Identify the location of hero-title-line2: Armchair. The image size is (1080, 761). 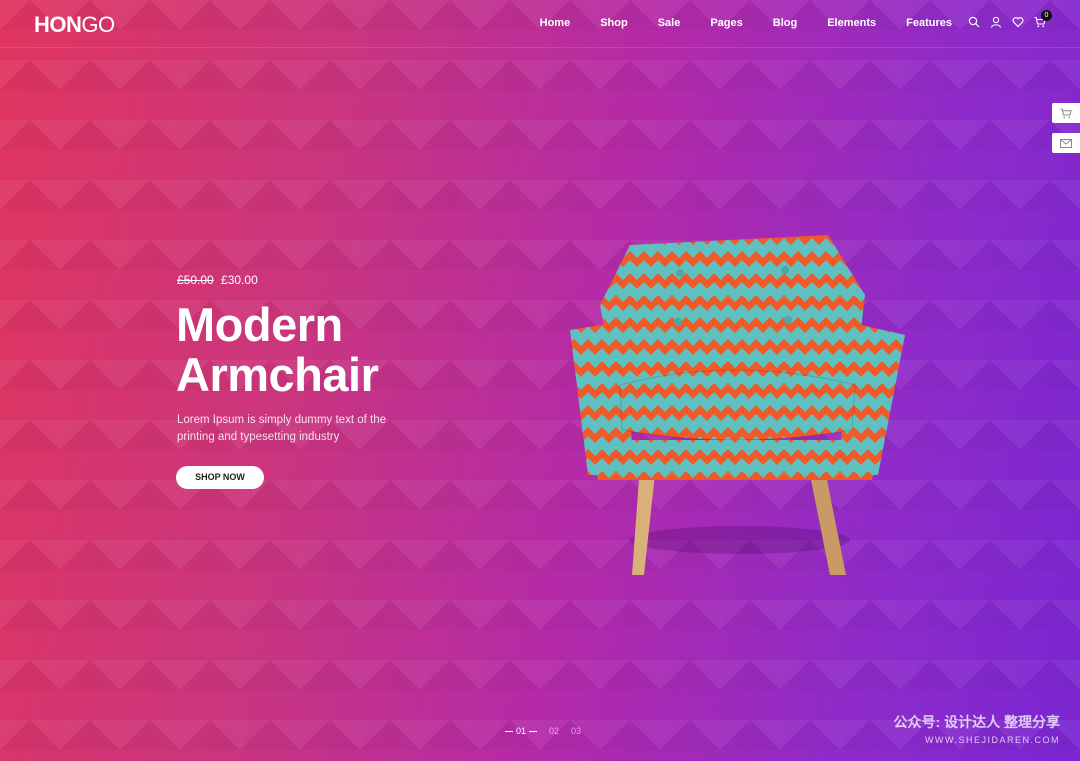
(277, 374).